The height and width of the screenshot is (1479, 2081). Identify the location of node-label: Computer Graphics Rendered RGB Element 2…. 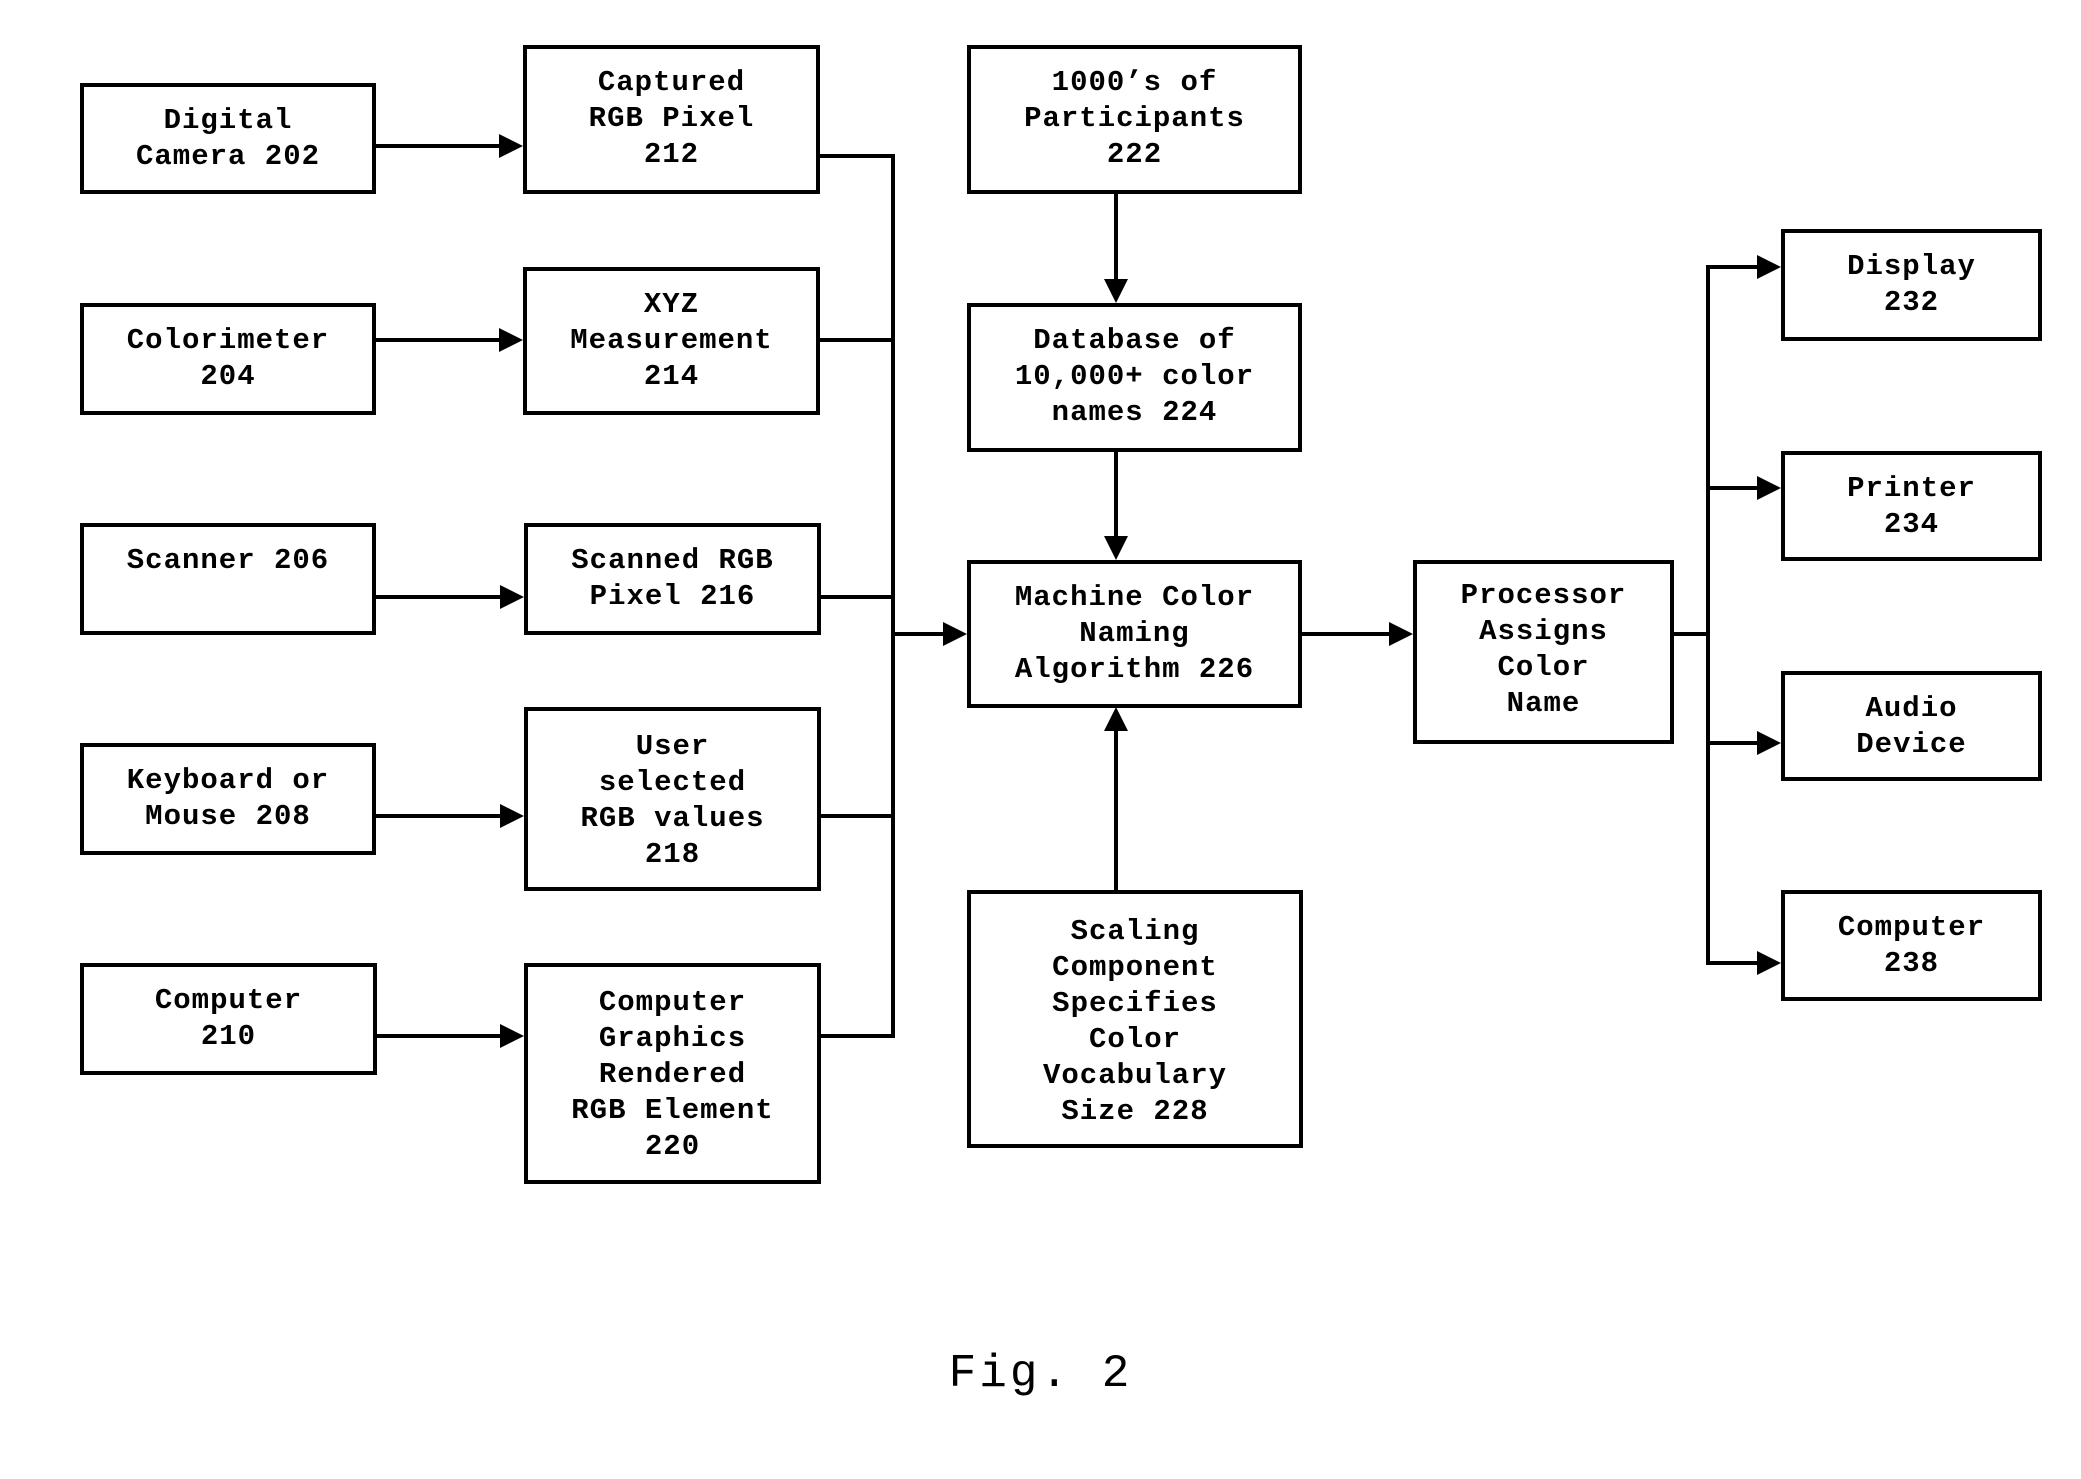
(672, 1074).